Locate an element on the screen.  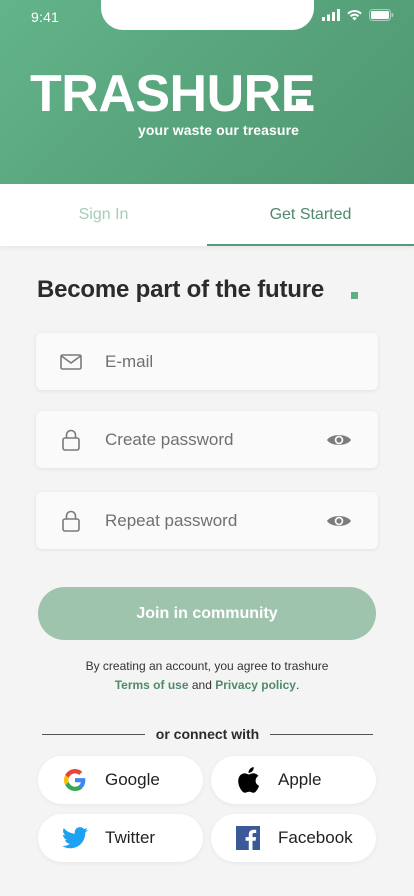
show-repeat-password-eye-icon is located at coordinates (339, 521).